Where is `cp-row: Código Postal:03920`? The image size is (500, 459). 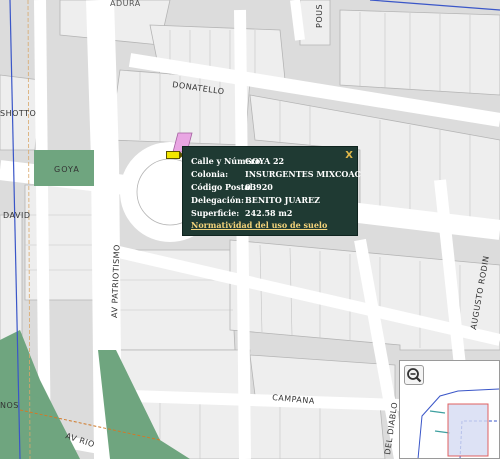 cp-row: Código Postal:03920 is located at coordinates (232, 187).